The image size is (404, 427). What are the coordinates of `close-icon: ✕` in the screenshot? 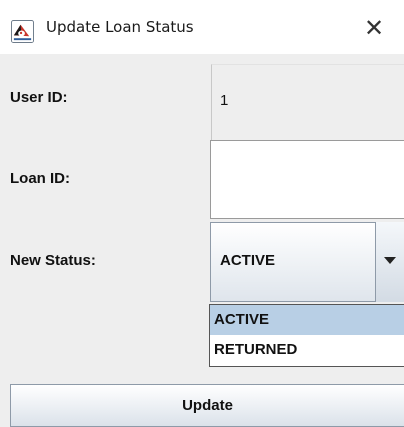 It's located at (374, 28).